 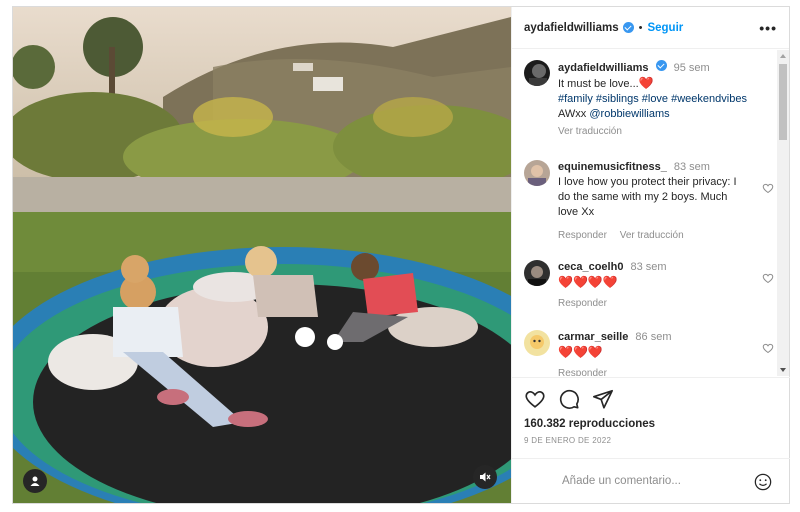 I want to click on emoji-smiley-icon, so click(x=763, y=482).